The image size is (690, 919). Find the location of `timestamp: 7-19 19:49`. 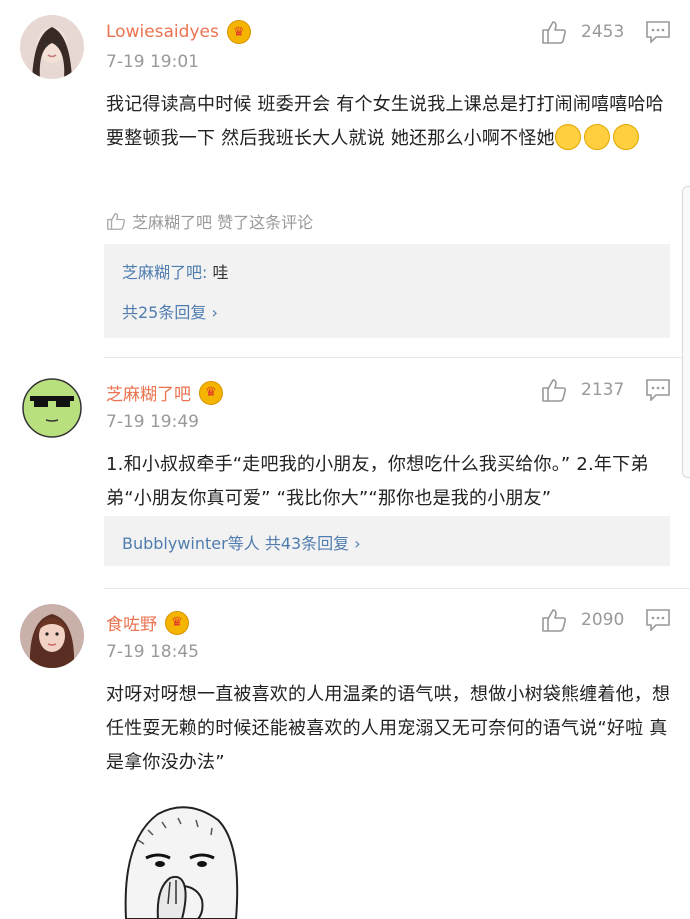

timestamp: 7-19 19:49 is located at coordinates (152, 422).